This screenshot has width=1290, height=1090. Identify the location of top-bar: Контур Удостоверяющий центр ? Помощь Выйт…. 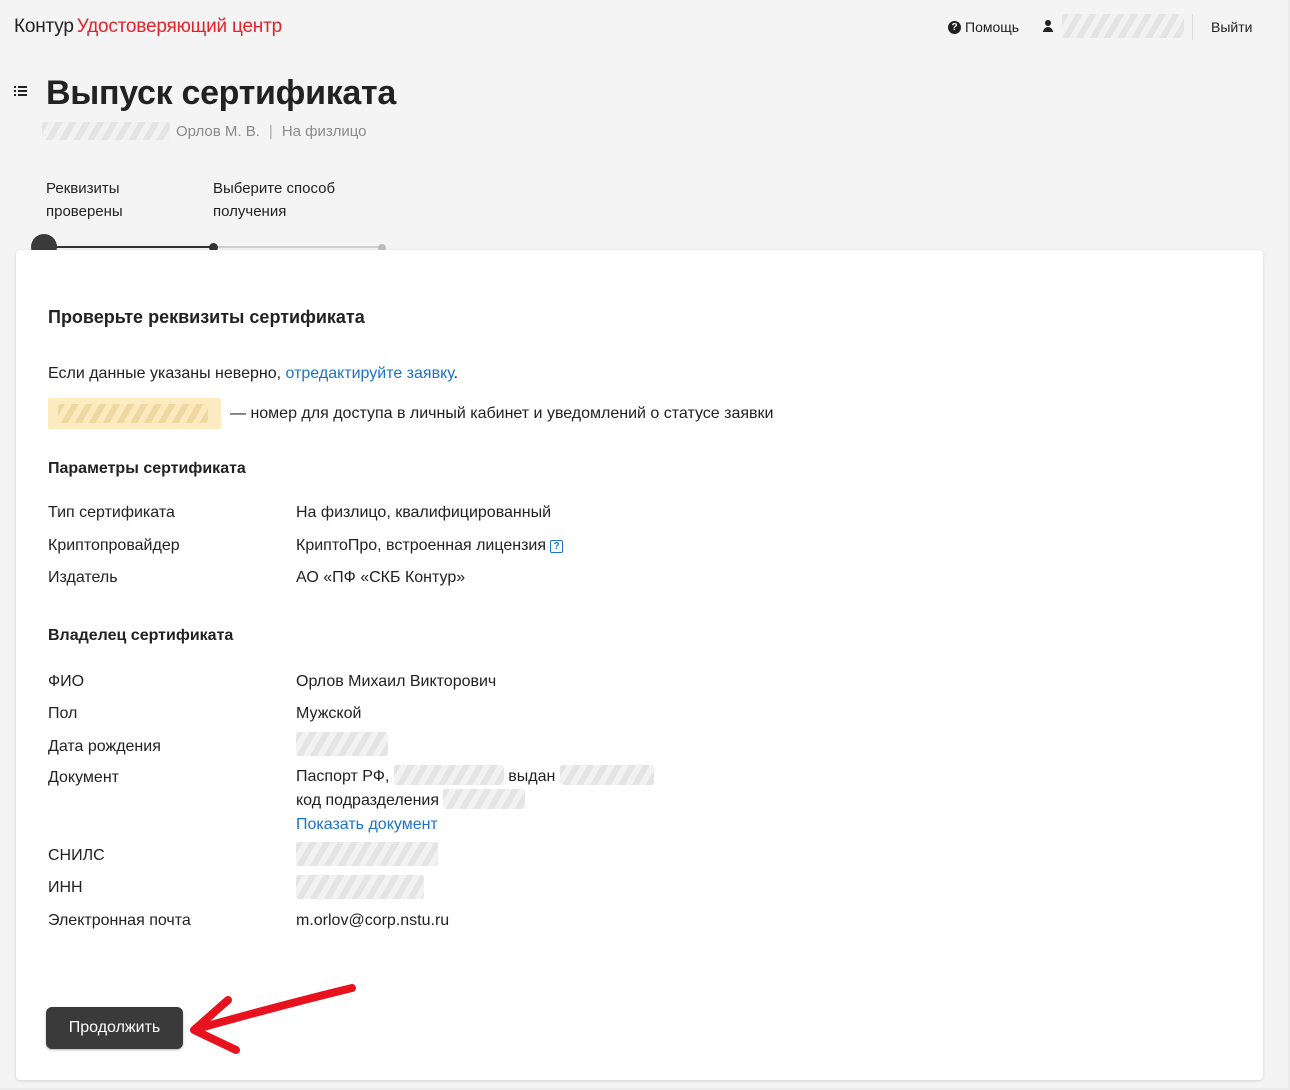
(644, 28).